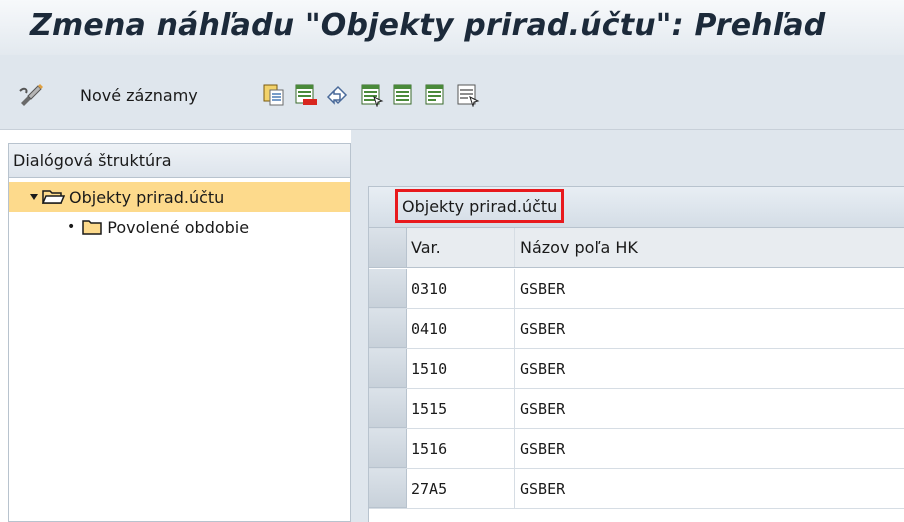  I want to click on table-title-bar: Objekty prirad.účtu, so click(636, 207).